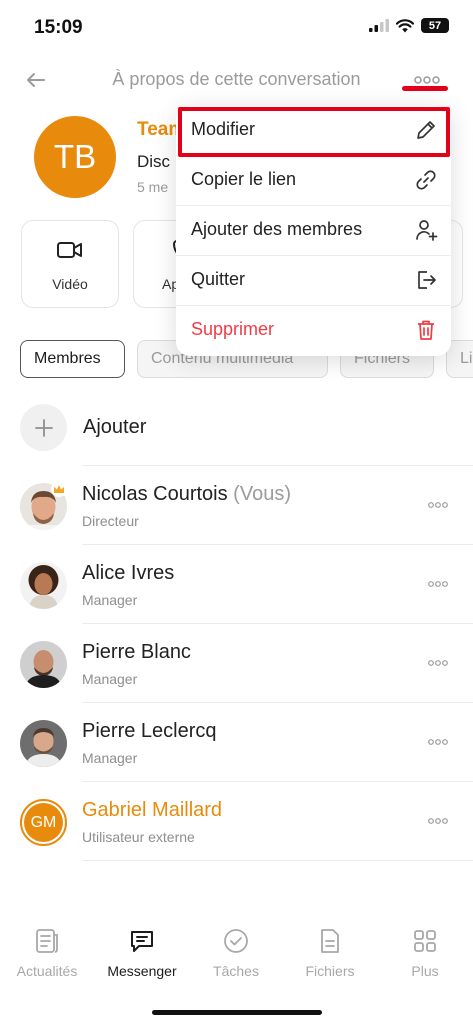 This screenshot has width=473, height=1024. What do you see at coordinates (128, 573) in the screenshot?
I see `member-name: Alice Ivres` at bounding box center [128, 573].